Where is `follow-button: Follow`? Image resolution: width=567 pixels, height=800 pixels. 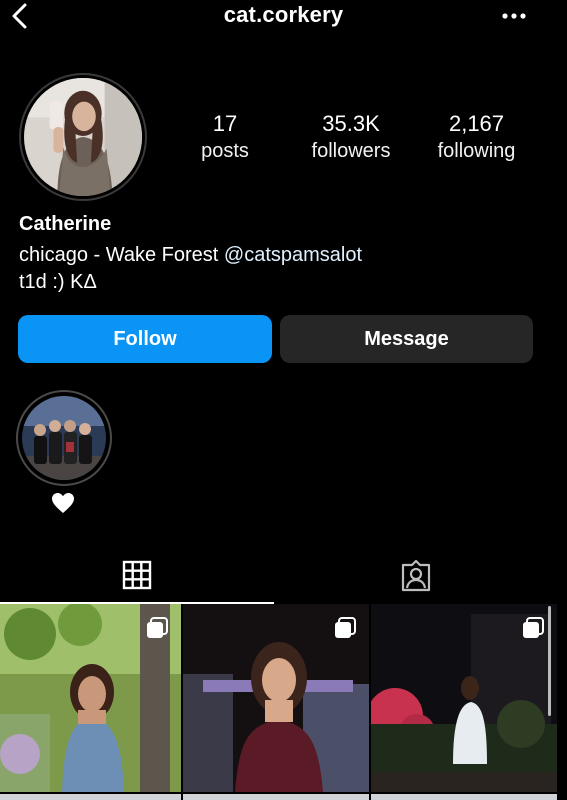
follow-button: Follow is located at coordinates (145, 339).